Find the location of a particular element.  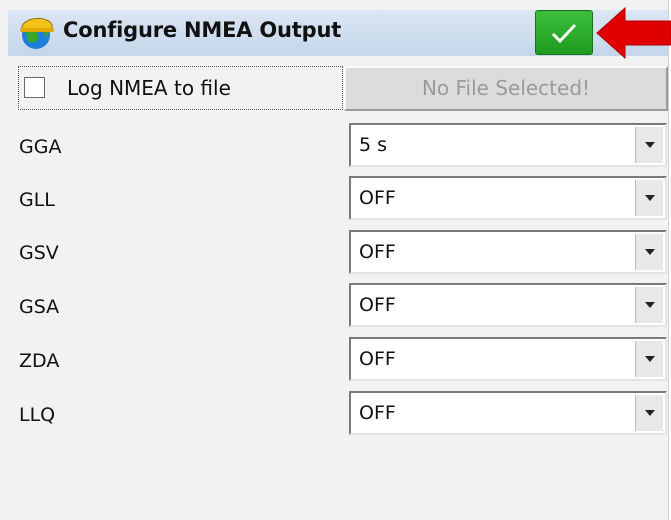

gll-dropdown-button is located at coordinates (649, 198).